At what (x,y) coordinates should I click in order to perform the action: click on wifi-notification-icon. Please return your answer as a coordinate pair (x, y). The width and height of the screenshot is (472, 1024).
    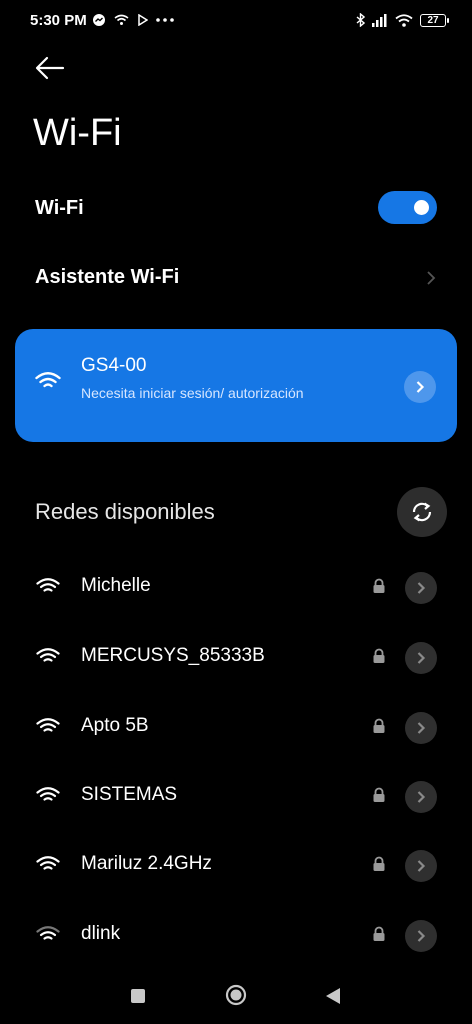
    Looking at the image, I should click on (121, 19).